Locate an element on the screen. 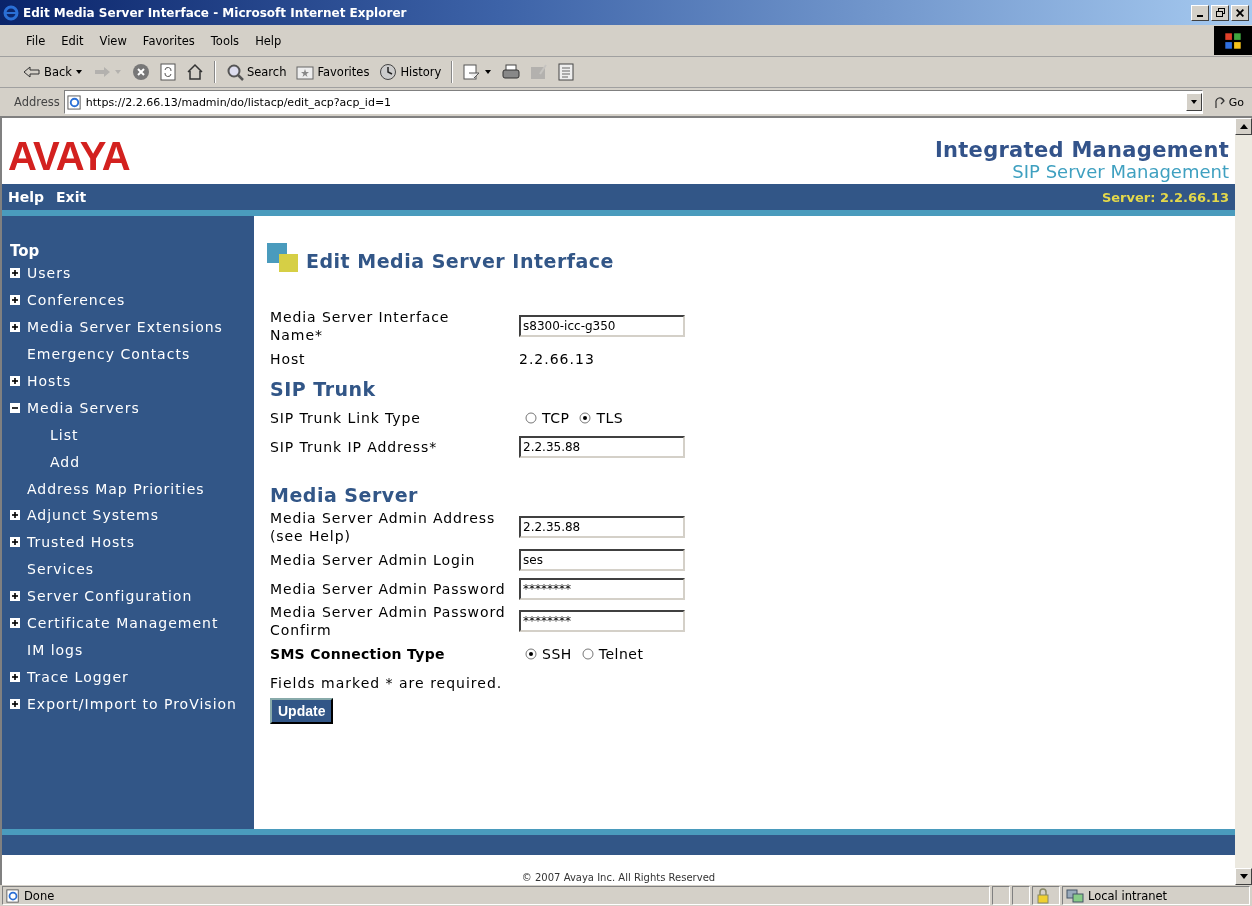 This screenshot has width=1252, height=906. sidebar-link: Server Configuration is located at coordinates (110, 596).